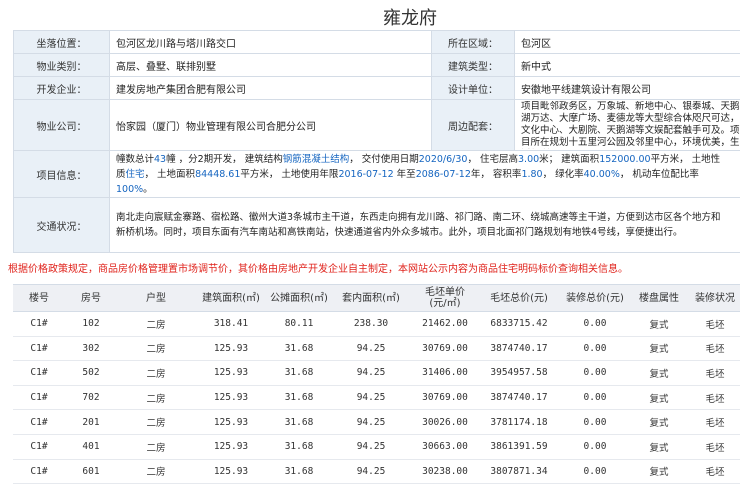  Describe the element at coordinates (627, 88) in the screenshot. I see `design-value: 安徽地平线建筑设计有限公司` at that location.